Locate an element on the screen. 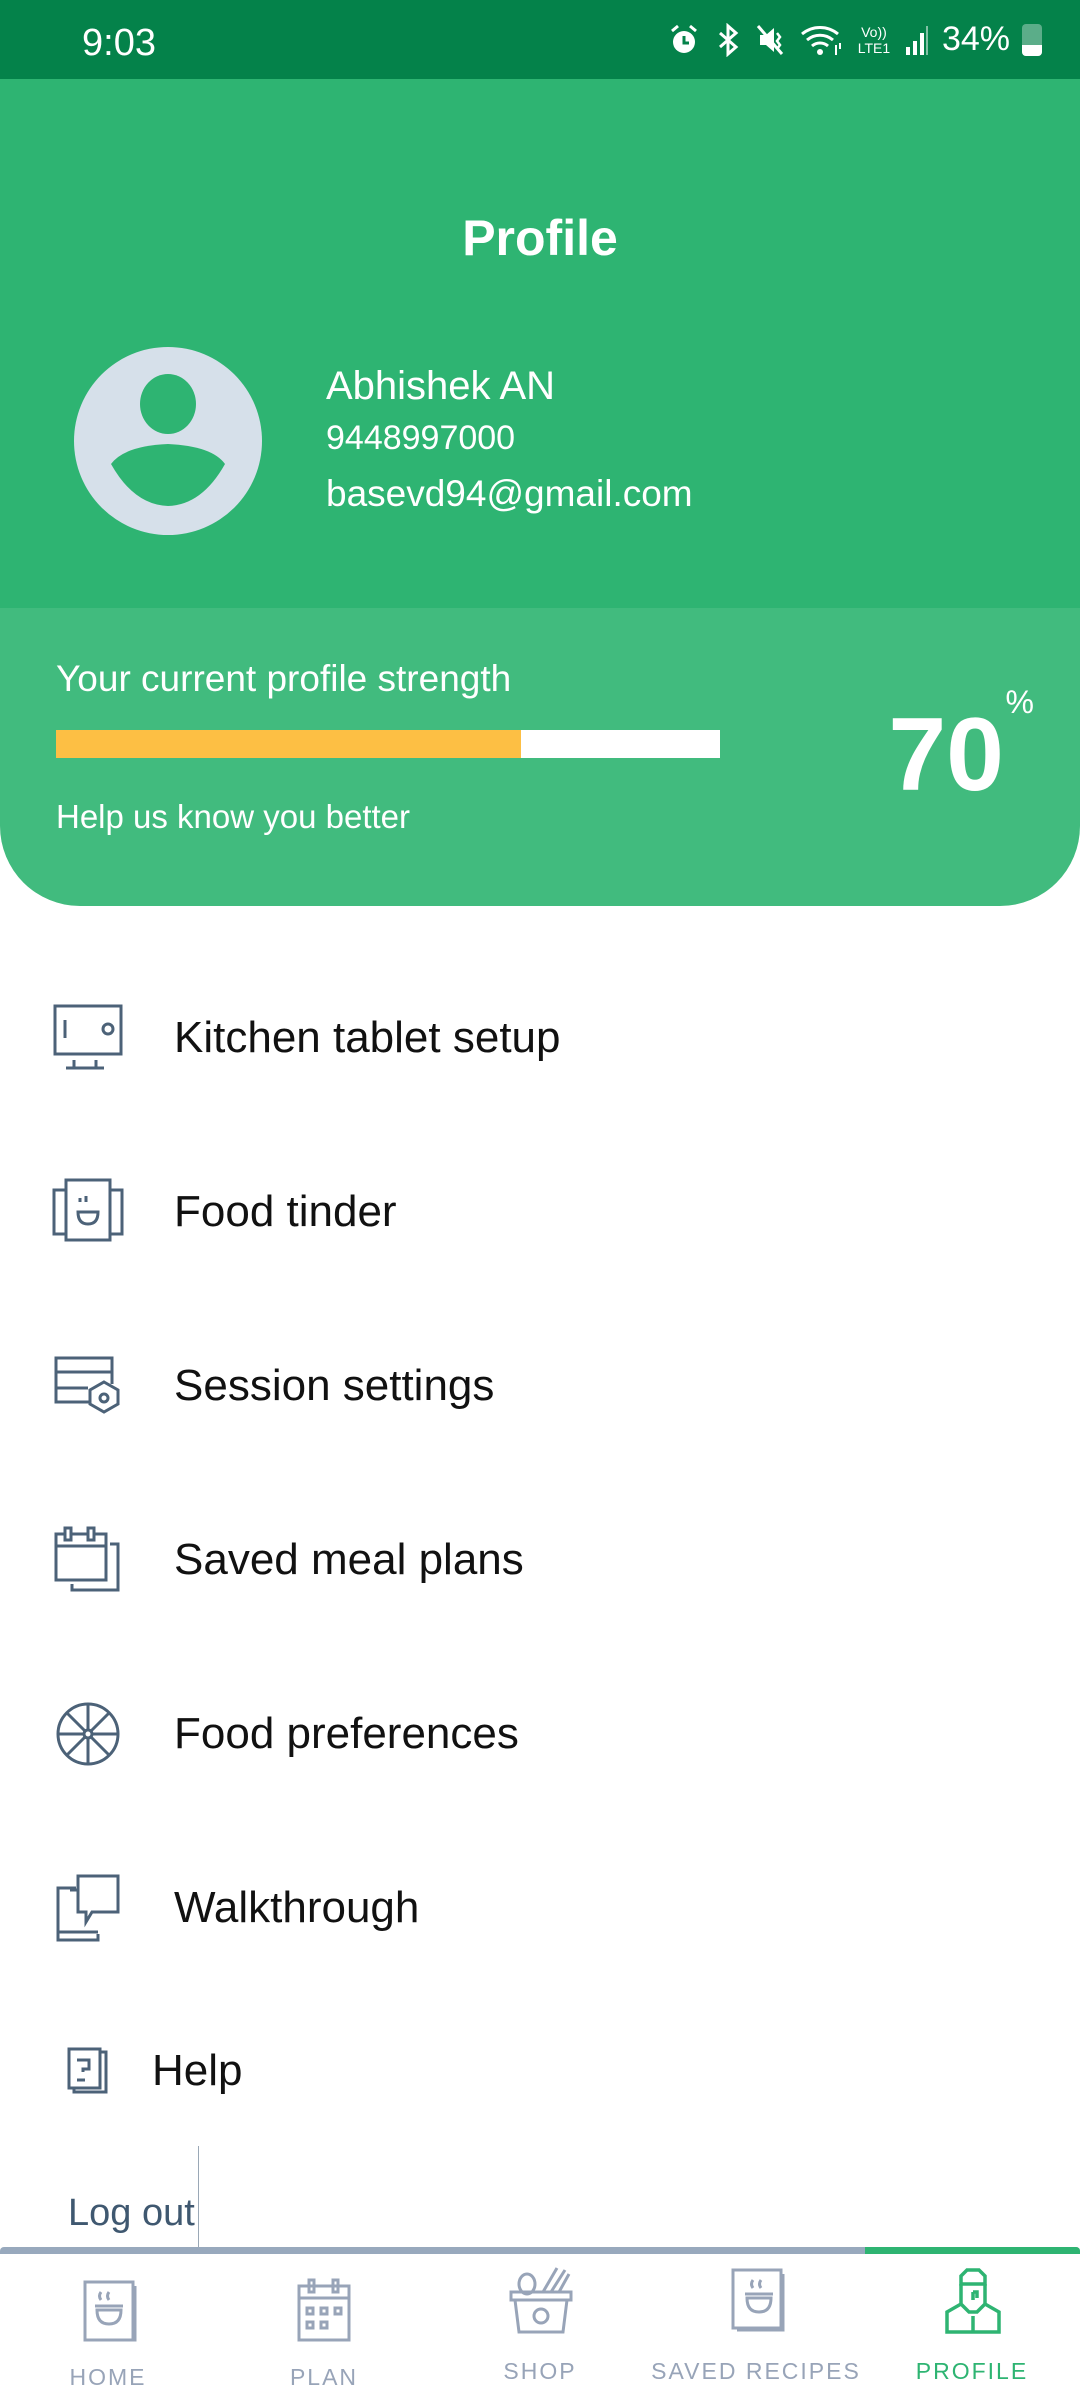 This screenshot has height=2400, width=1080. nav-item-plan: PLAN is located at coordinates (324, 2327).